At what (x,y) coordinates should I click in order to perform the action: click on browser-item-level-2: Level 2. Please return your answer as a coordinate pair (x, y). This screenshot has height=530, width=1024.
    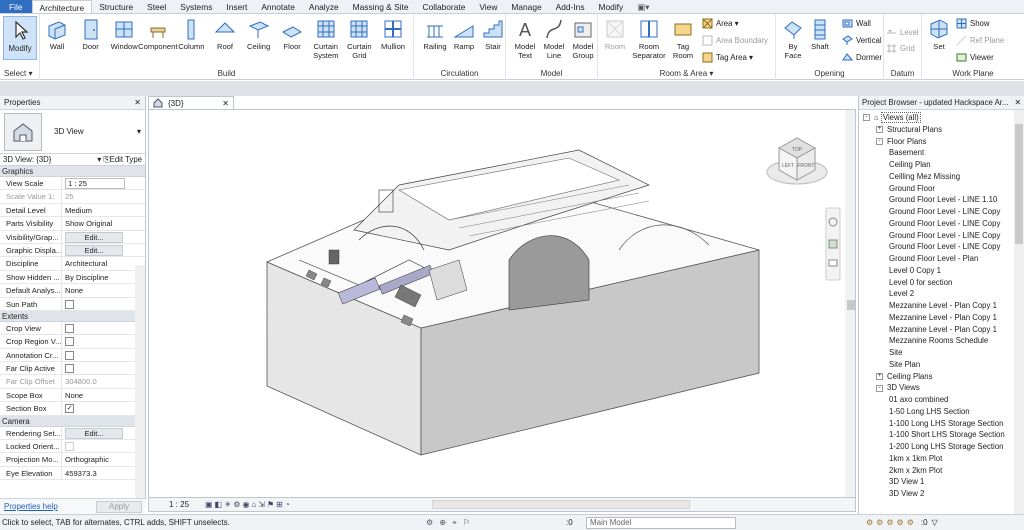
    Looking at the image, I should click on (901, 294).